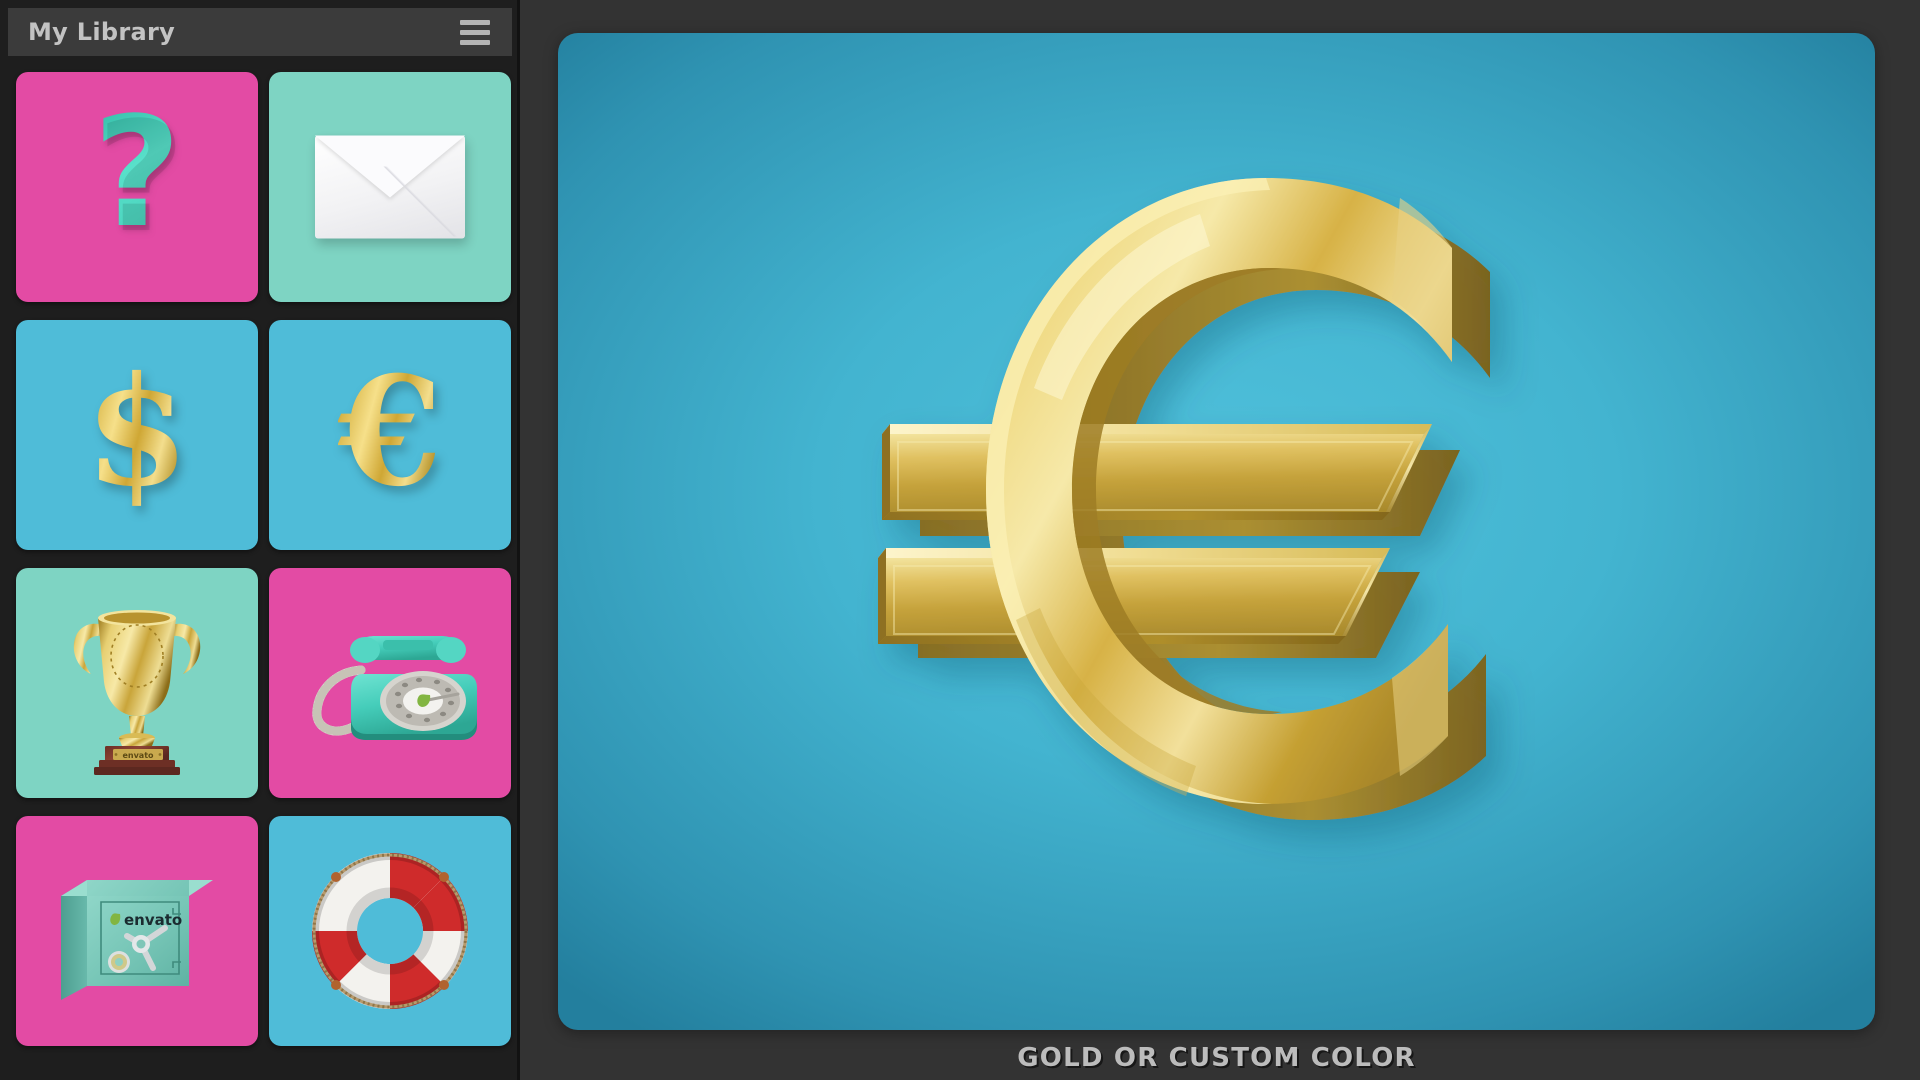 The width and height of the screenshot is (1920, 1080). I want to click on hamburger-menu-icon, so click(475, 32).